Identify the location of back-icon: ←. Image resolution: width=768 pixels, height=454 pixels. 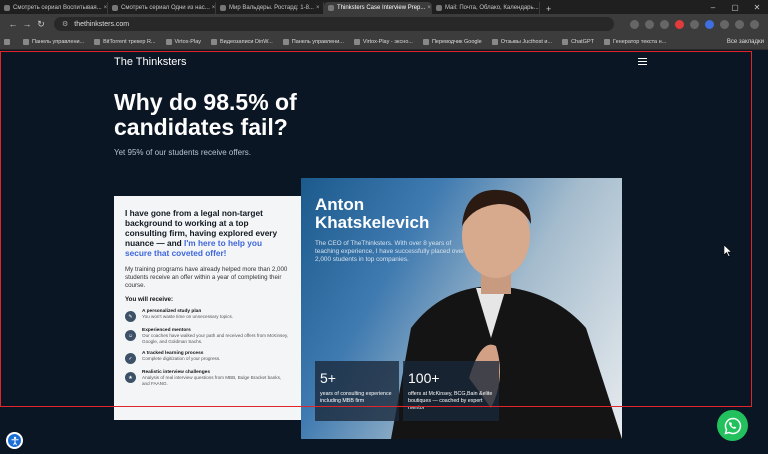
(13, 24).